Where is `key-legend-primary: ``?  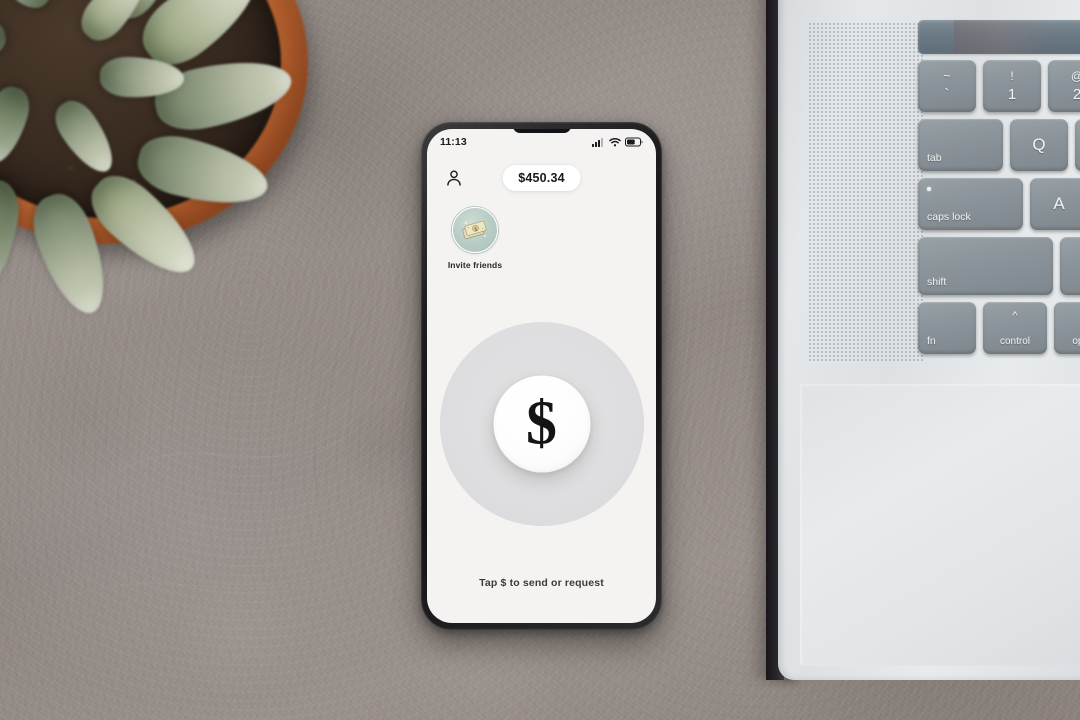 key-legend-primary: ` is located at coordinates (947, 94).